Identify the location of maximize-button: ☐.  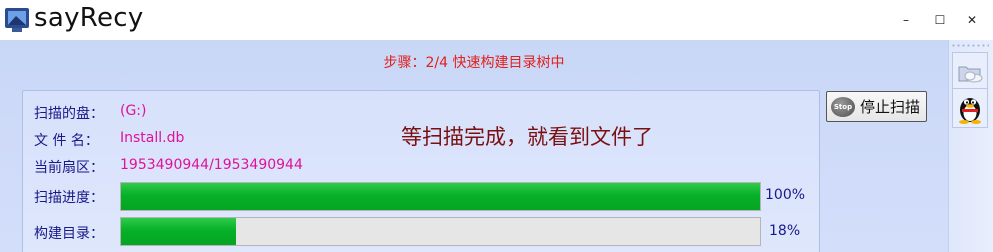
(940, 20).